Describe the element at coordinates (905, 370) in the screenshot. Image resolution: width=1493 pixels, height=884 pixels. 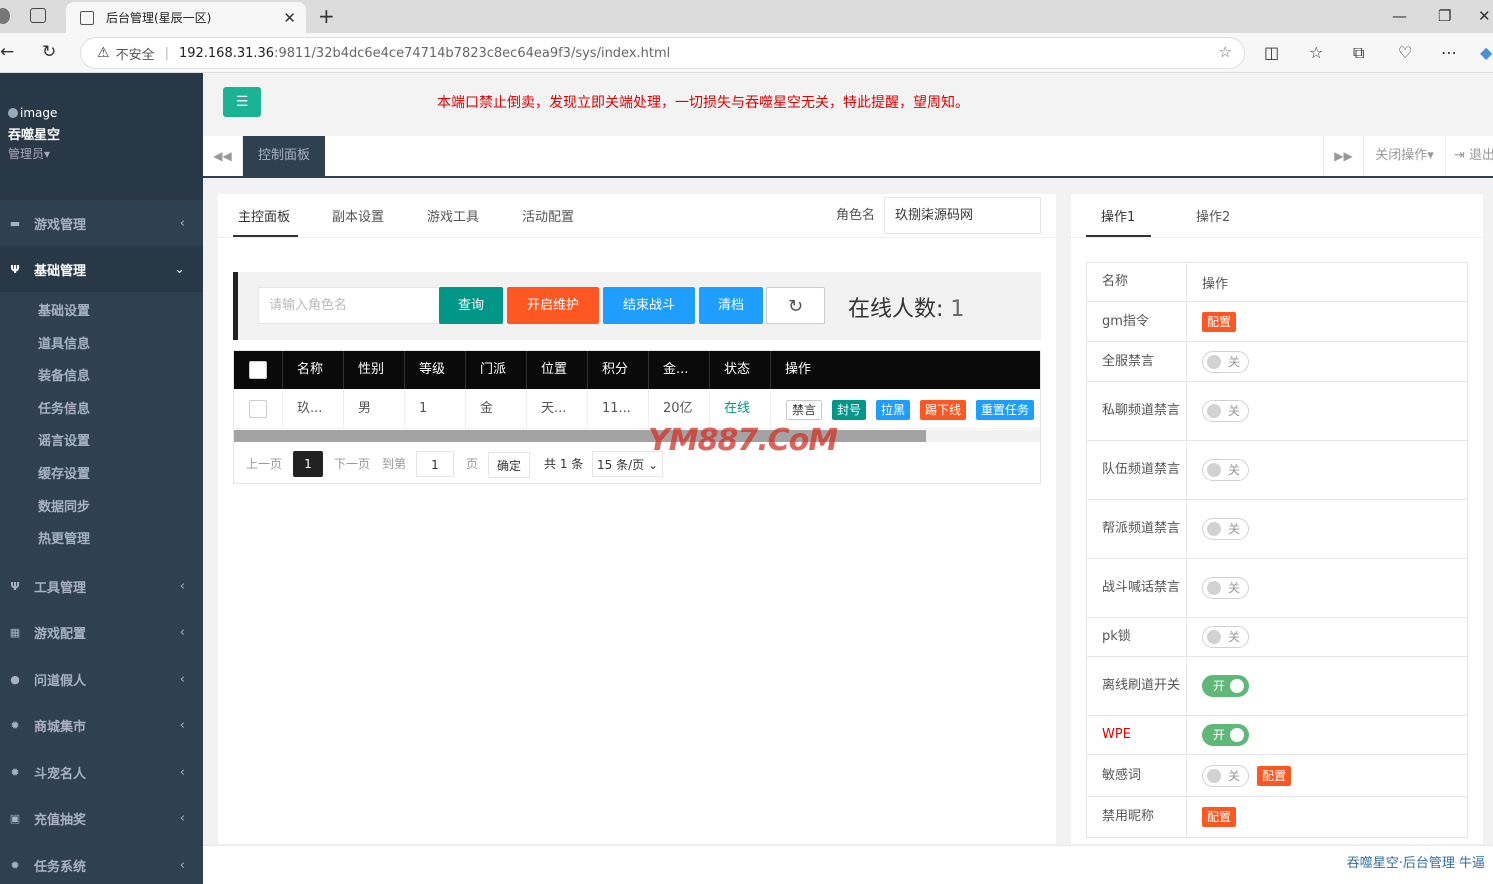
I see `column-header: 操作` at that location.